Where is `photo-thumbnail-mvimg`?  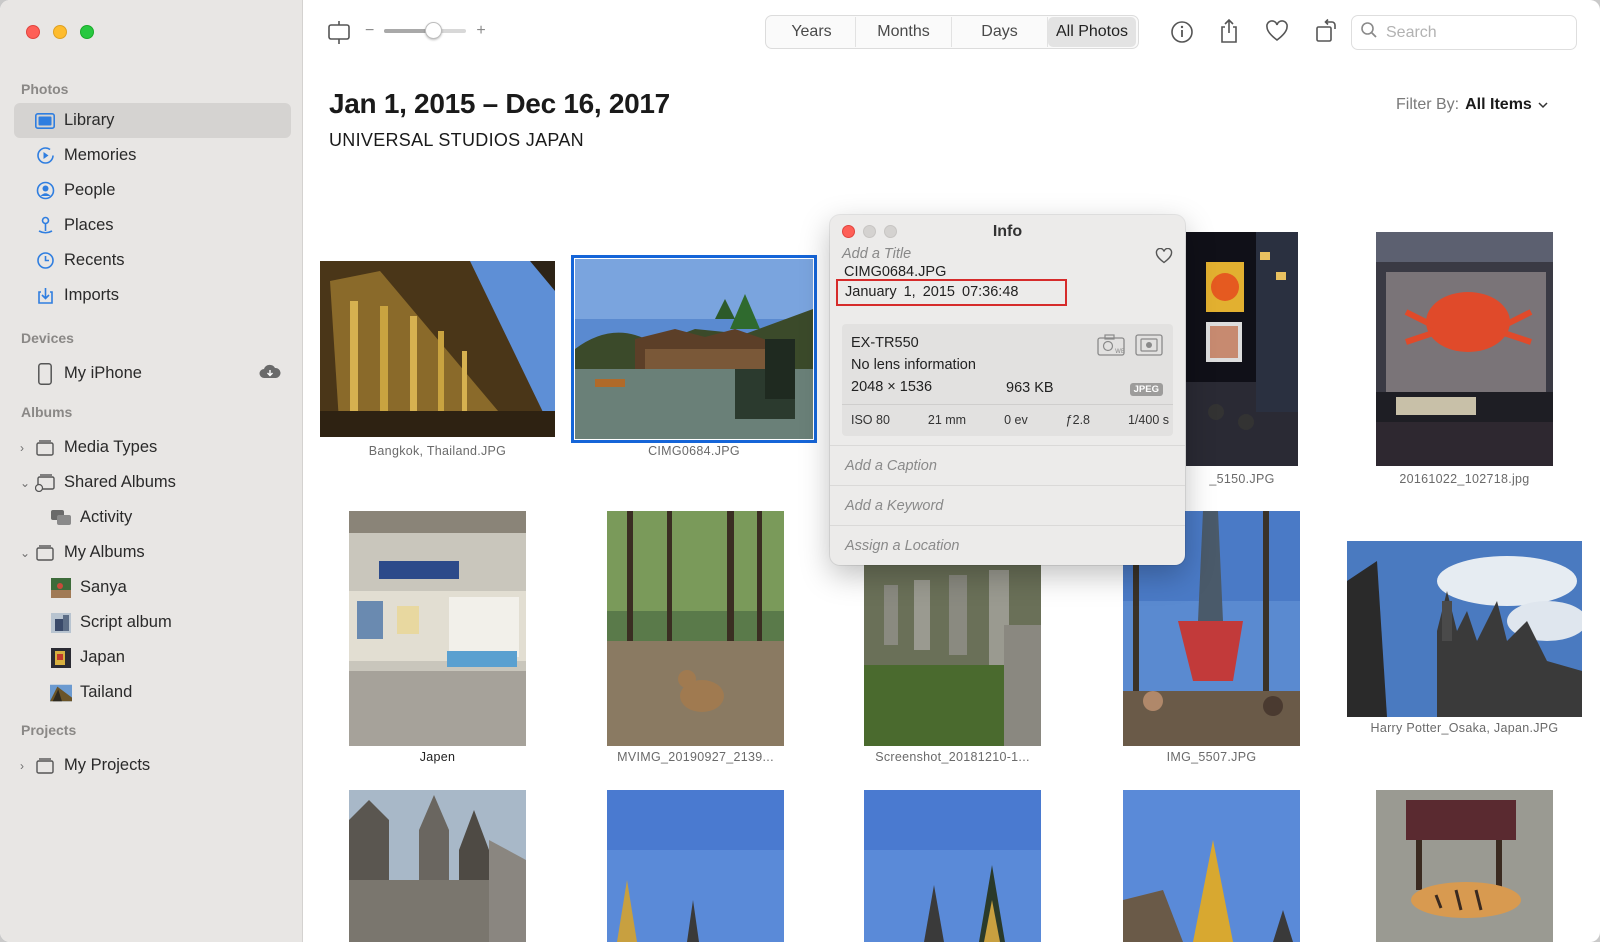 photo-thumbnail-mvimg is located at coordinates (695, 628).